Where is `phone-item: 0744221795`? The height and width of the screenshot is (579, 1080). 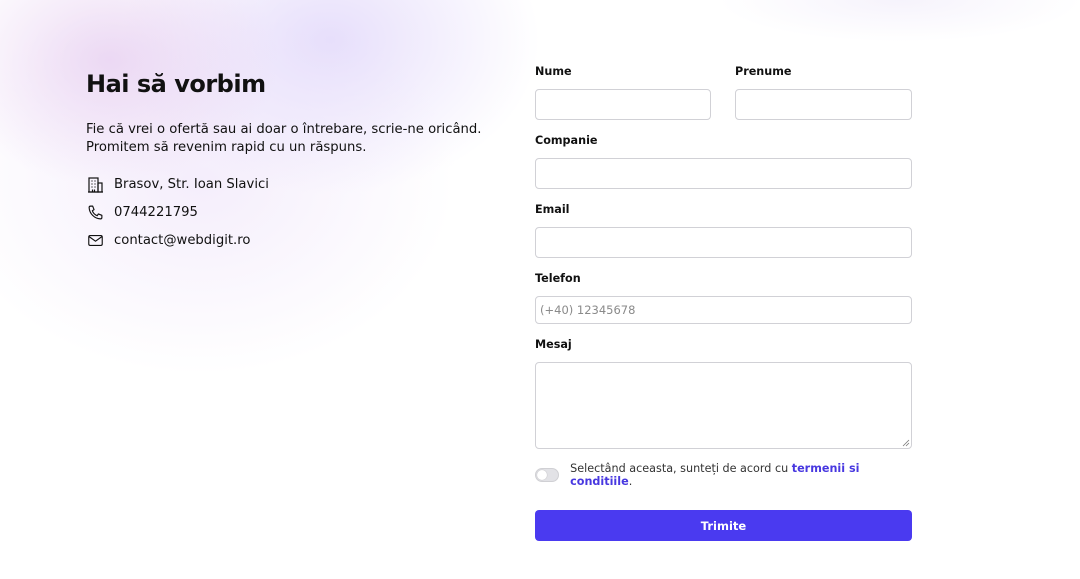 phone-item: 0744221795 is located at coordinates (286, 212).